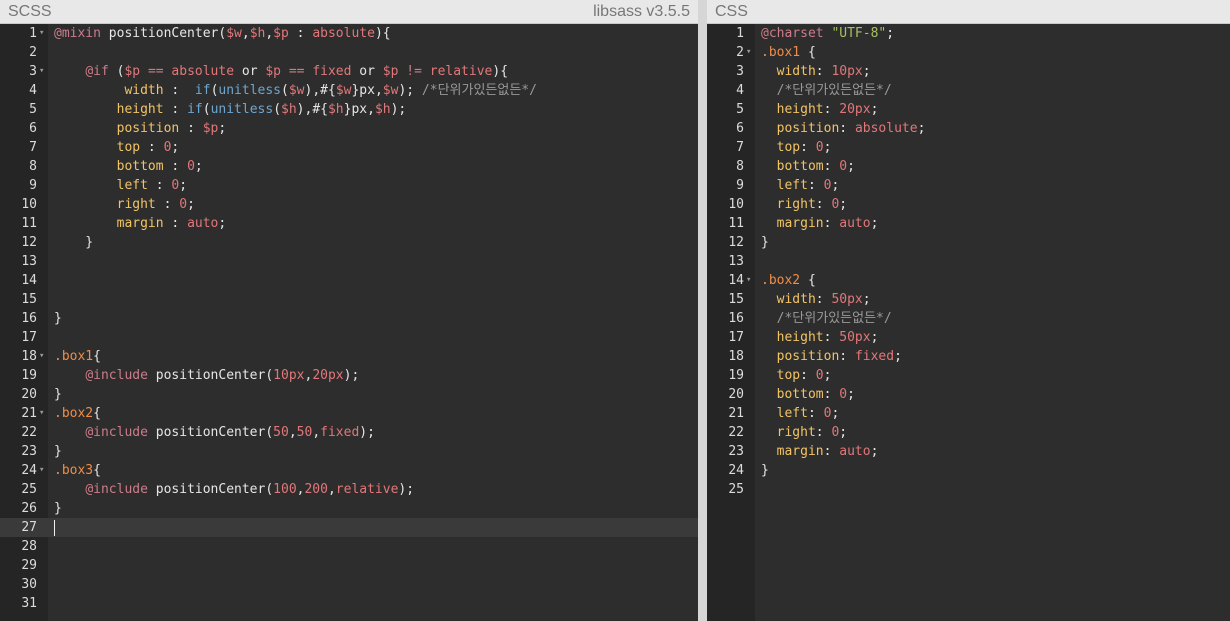  I want to click on line-number: 7, so click(740, 147).